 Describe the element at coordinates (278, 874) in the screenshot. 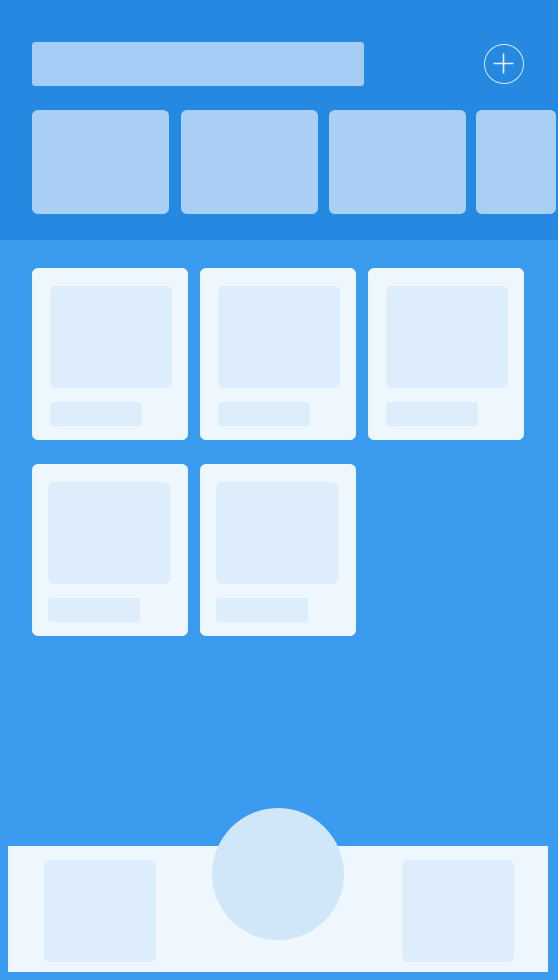

I see `center-action-button` at that location.